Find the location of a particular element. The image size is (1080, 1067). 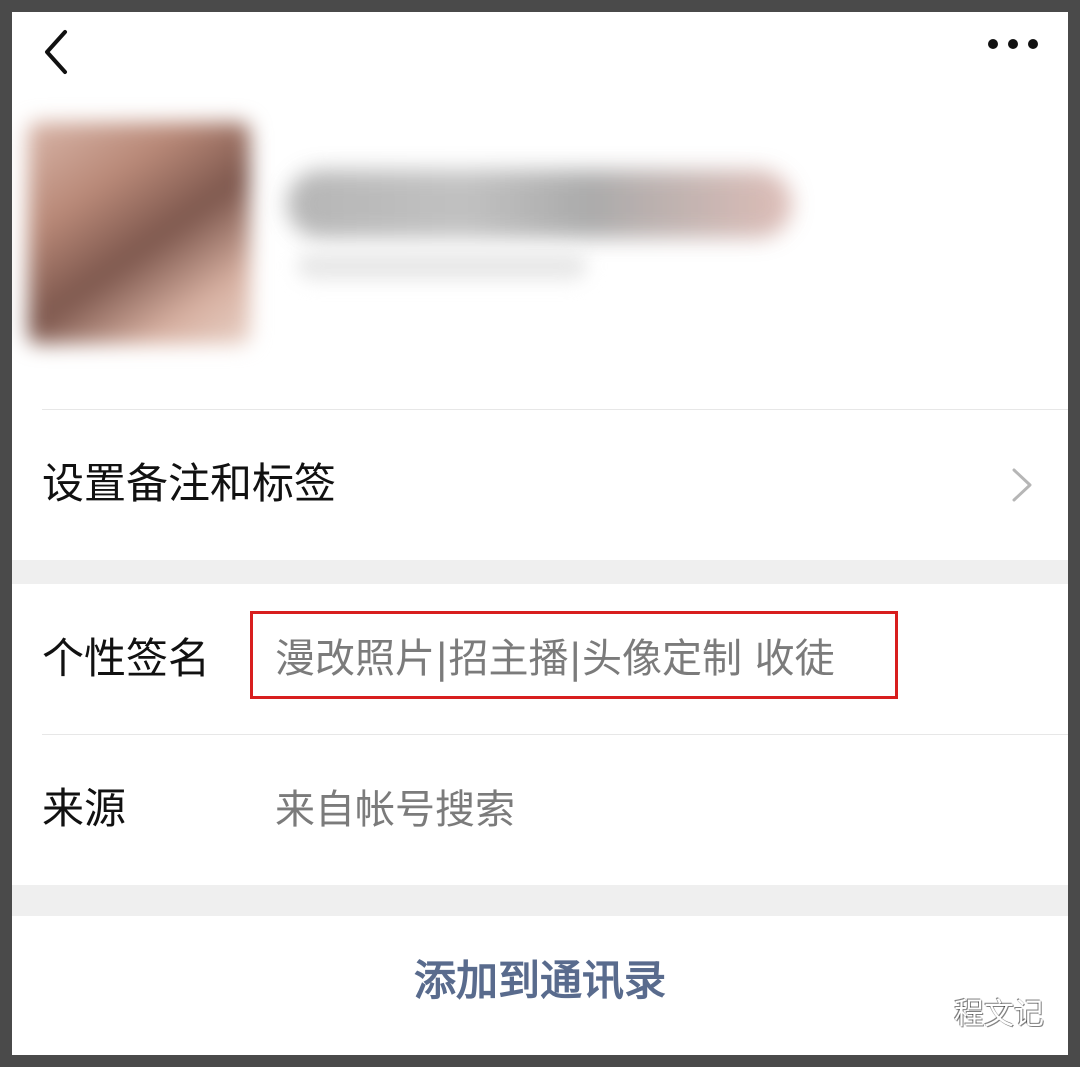

remark-tags-label: 设置备注和标签 is located at coordinates (189, 483).